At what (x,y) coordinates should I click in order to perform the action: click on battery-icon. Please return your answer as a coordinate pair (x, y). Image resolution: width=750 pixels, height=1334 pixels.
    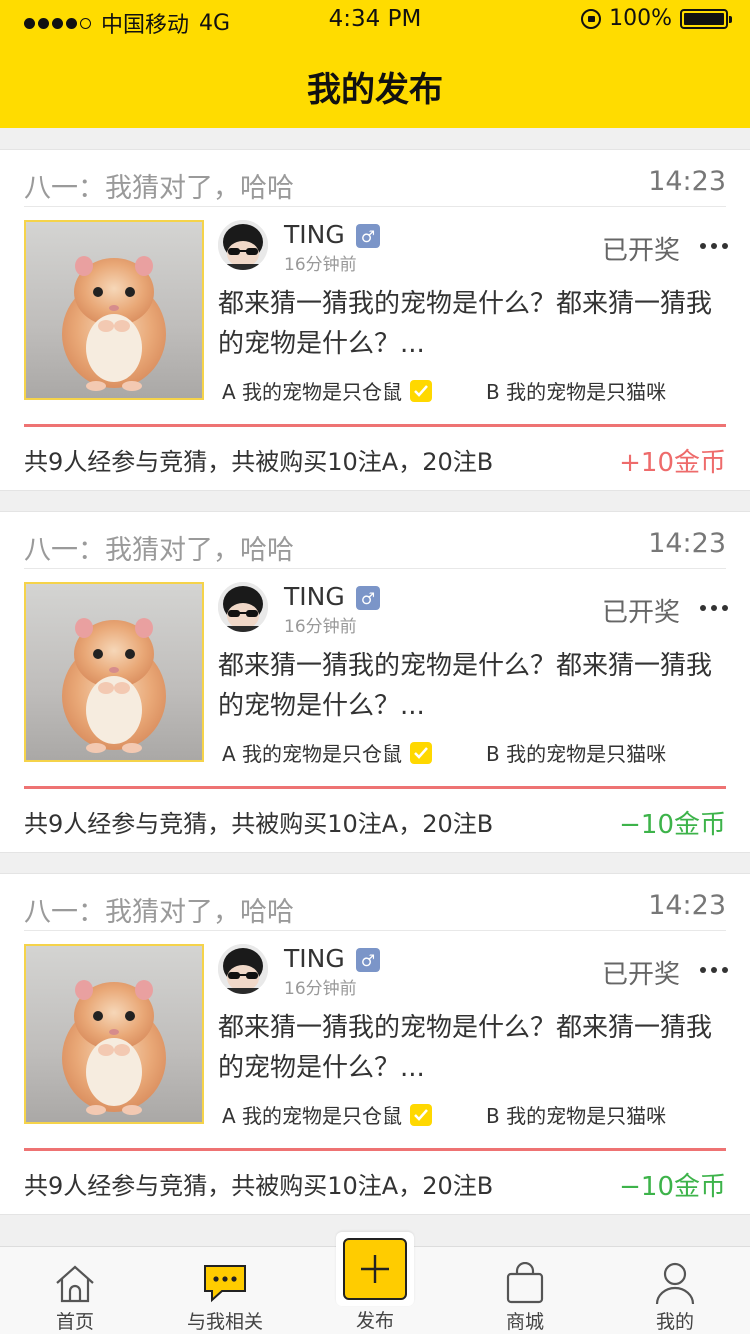
    Looking at the image, I should click on (706, 18).